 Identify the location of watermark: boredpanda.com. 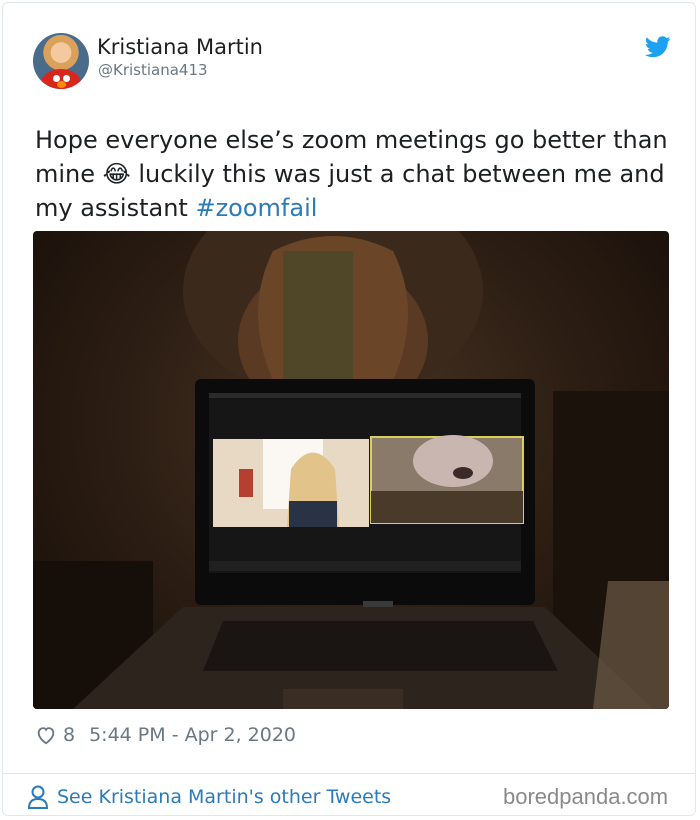
(586, 796).